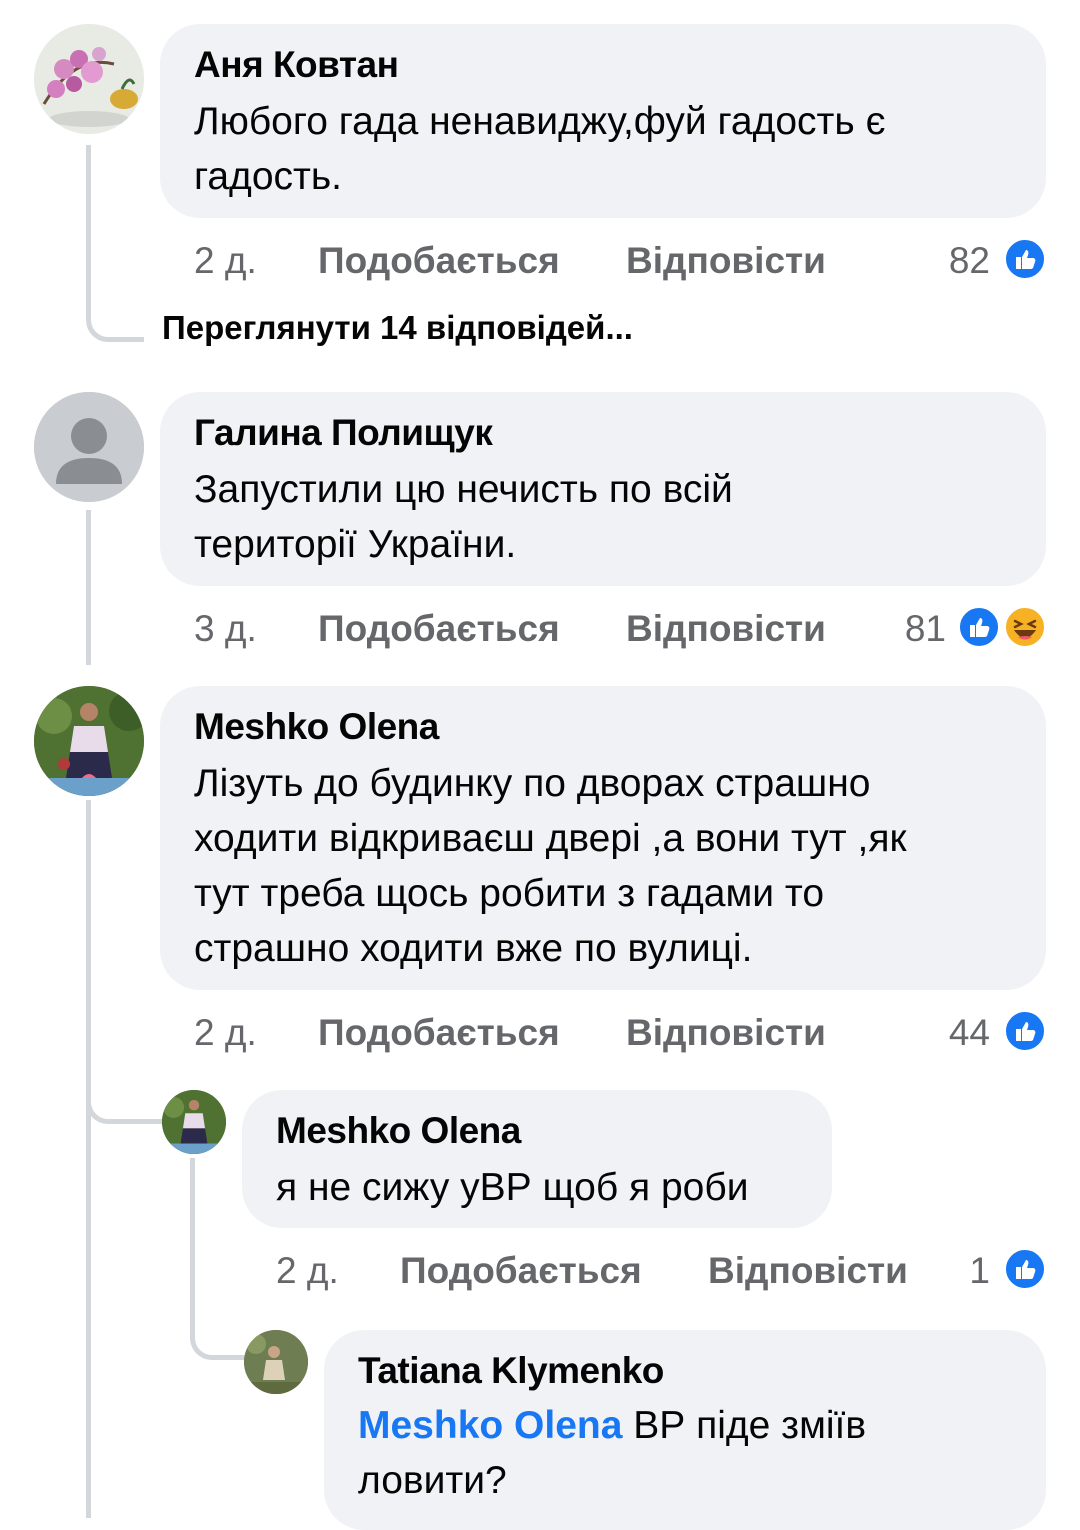  I want to click on haha-icon, so click(1025, 627).